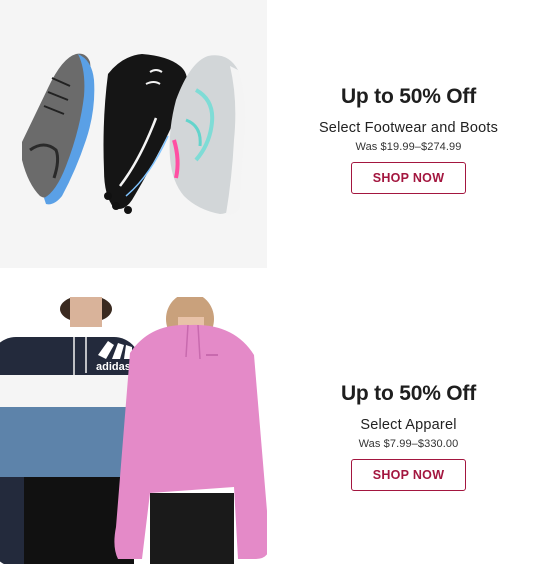  Describe the element at coordinates (408, 127) in the screenshot. I see `promo-subhead: Select Footwear and Boots` at that location.